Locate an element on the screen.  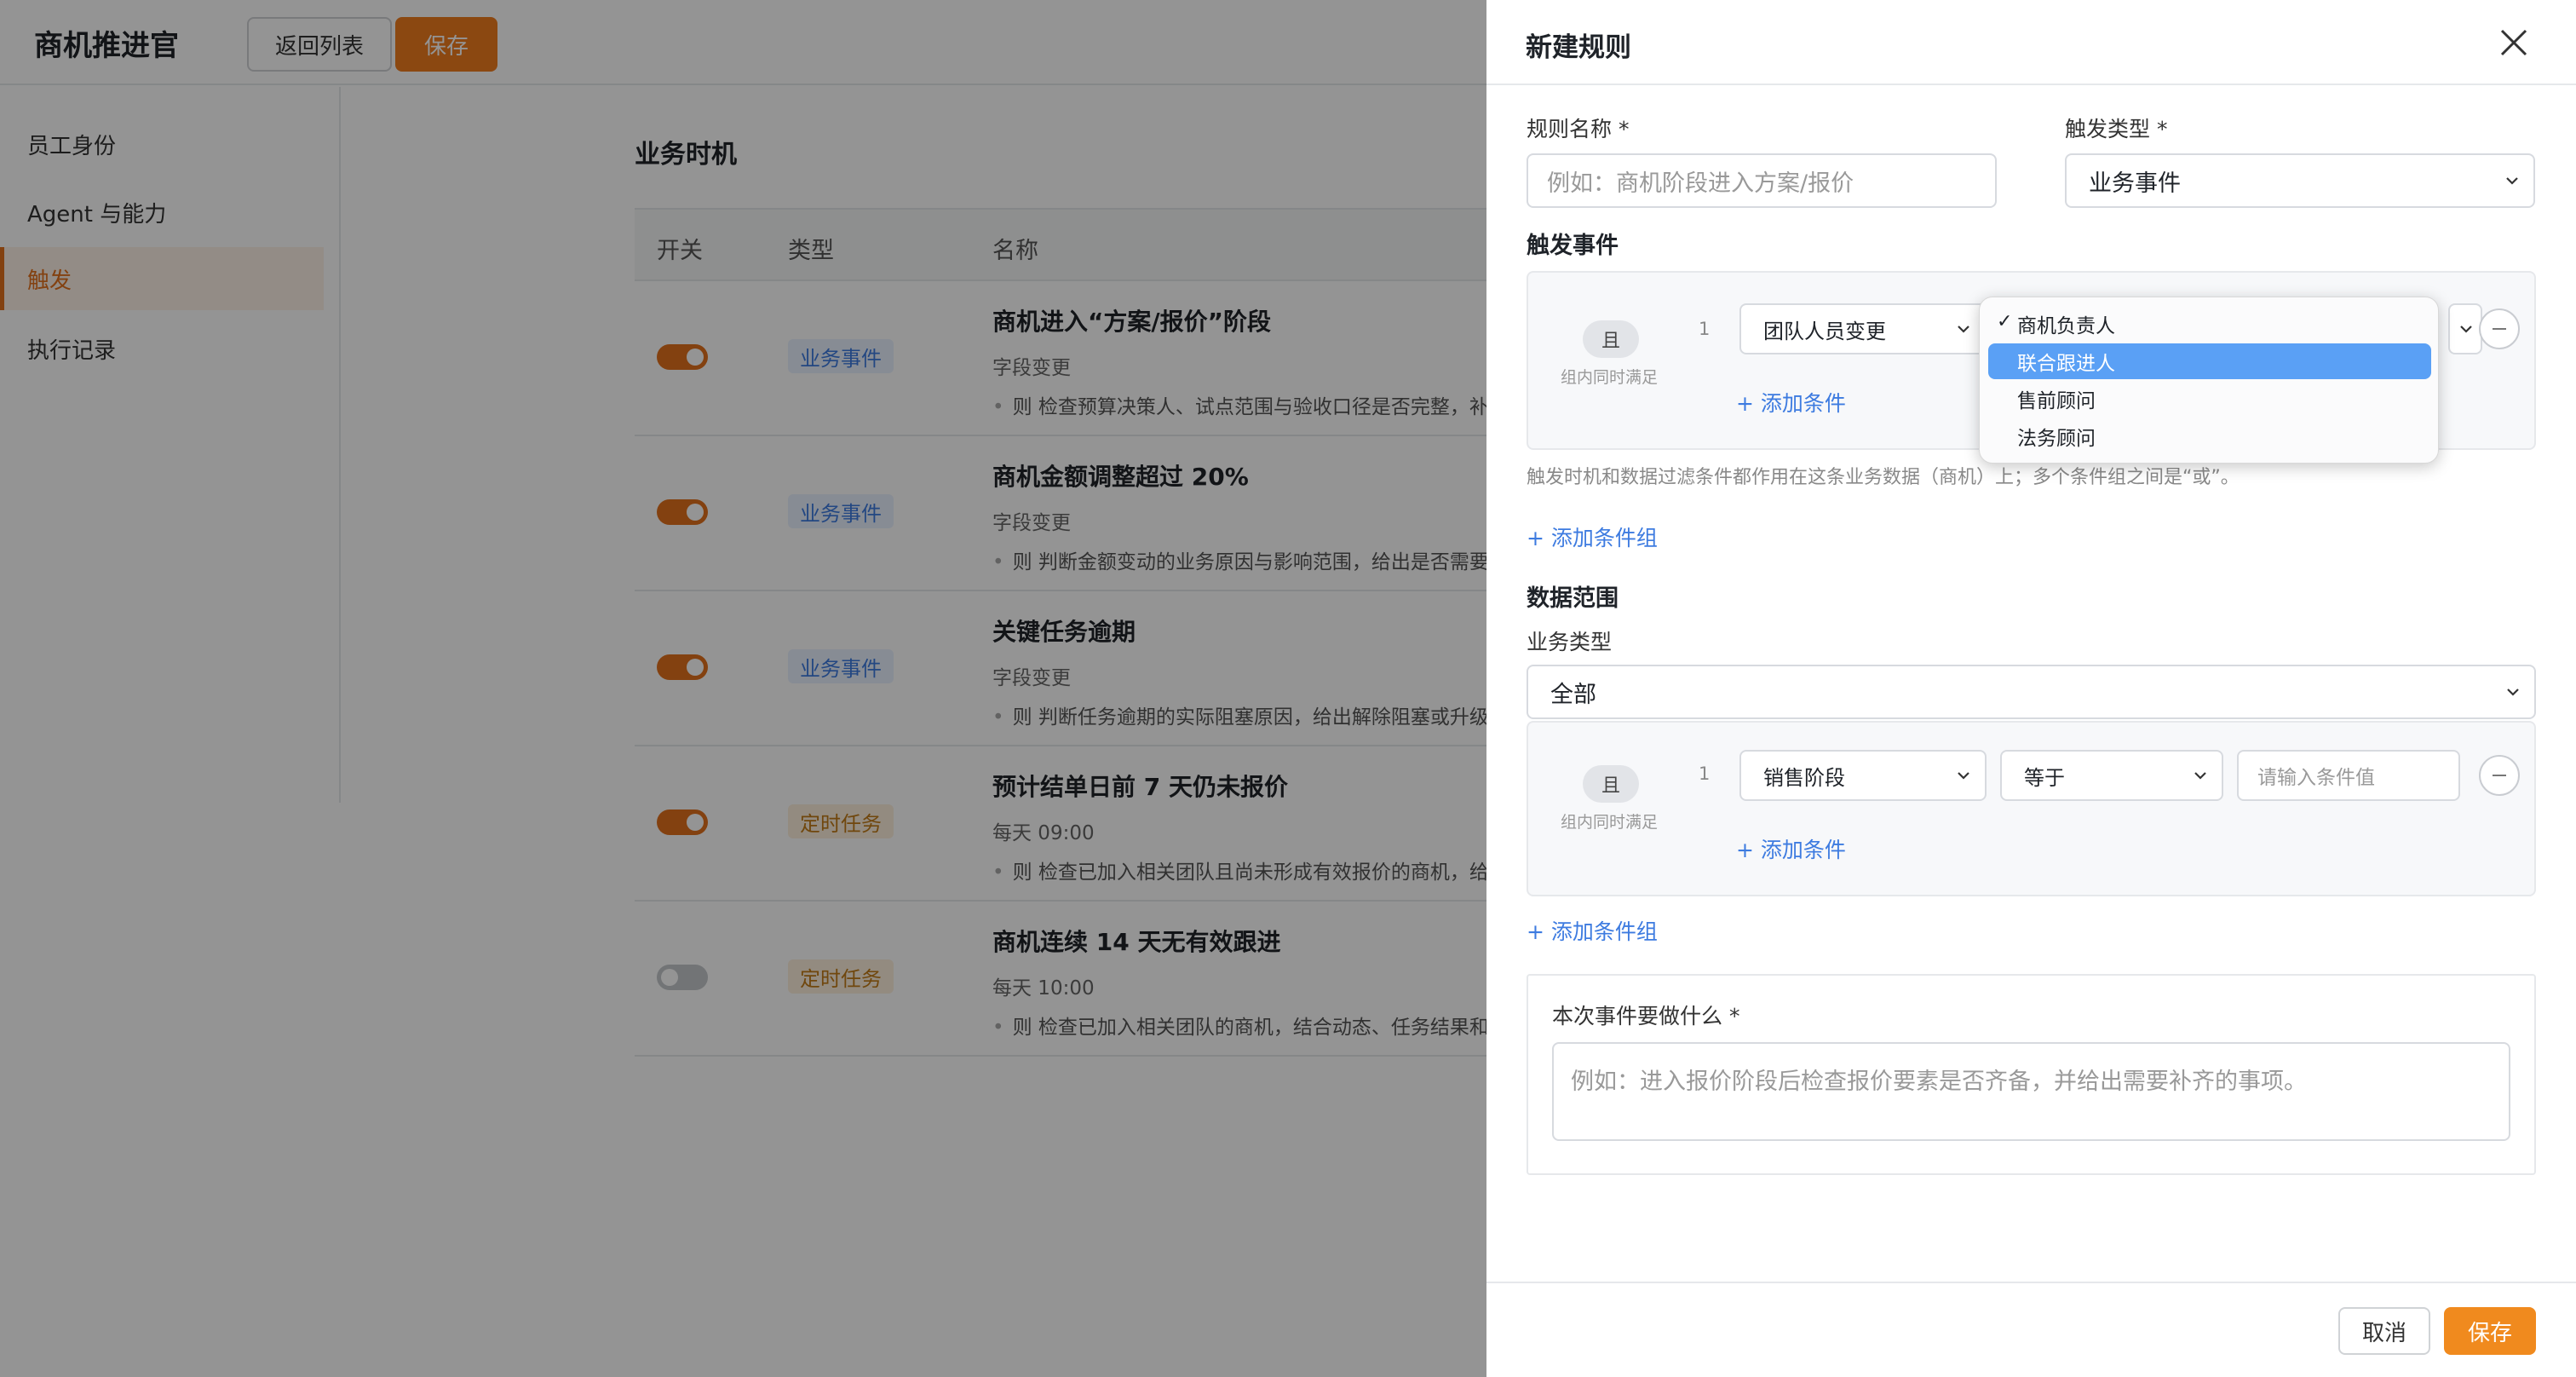
condition-field-select: 销售阶段 is located at coordinates (1863, 775).